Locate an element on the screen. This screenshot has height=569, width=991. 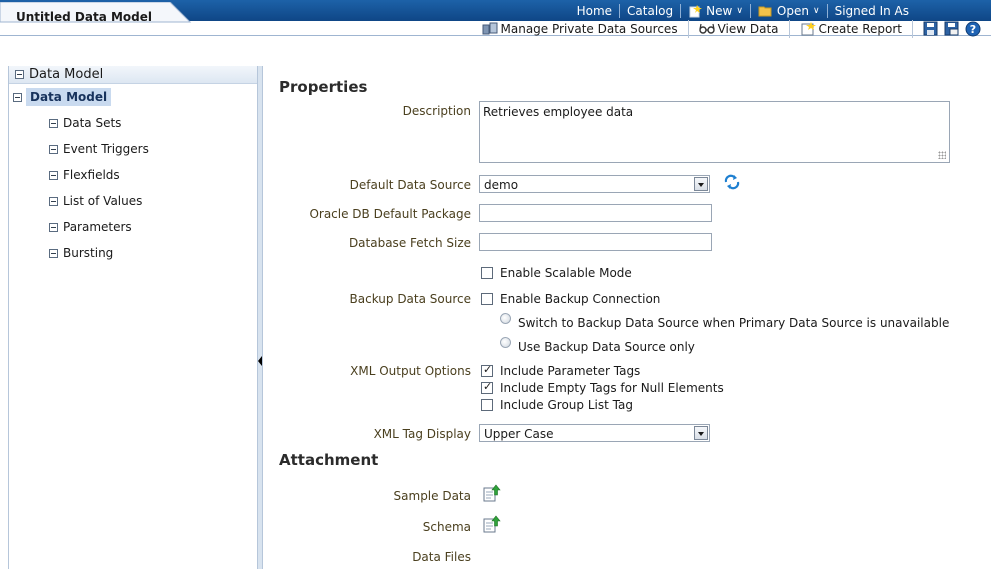
view-data-button: View Data is located at coordinates (739, 28).